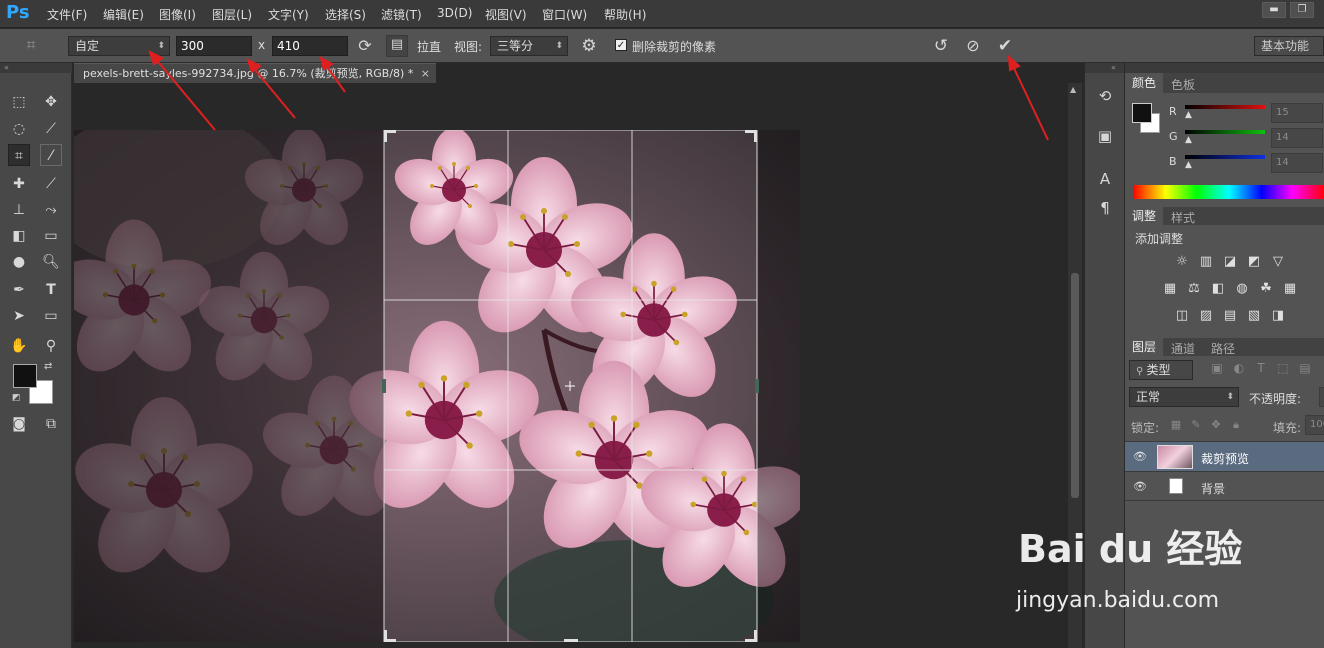 The height and width of the screenshot is (648, 1324). I want to click on baidu-watermark-url: jingyan.baidu.com, so click(1118, 600).